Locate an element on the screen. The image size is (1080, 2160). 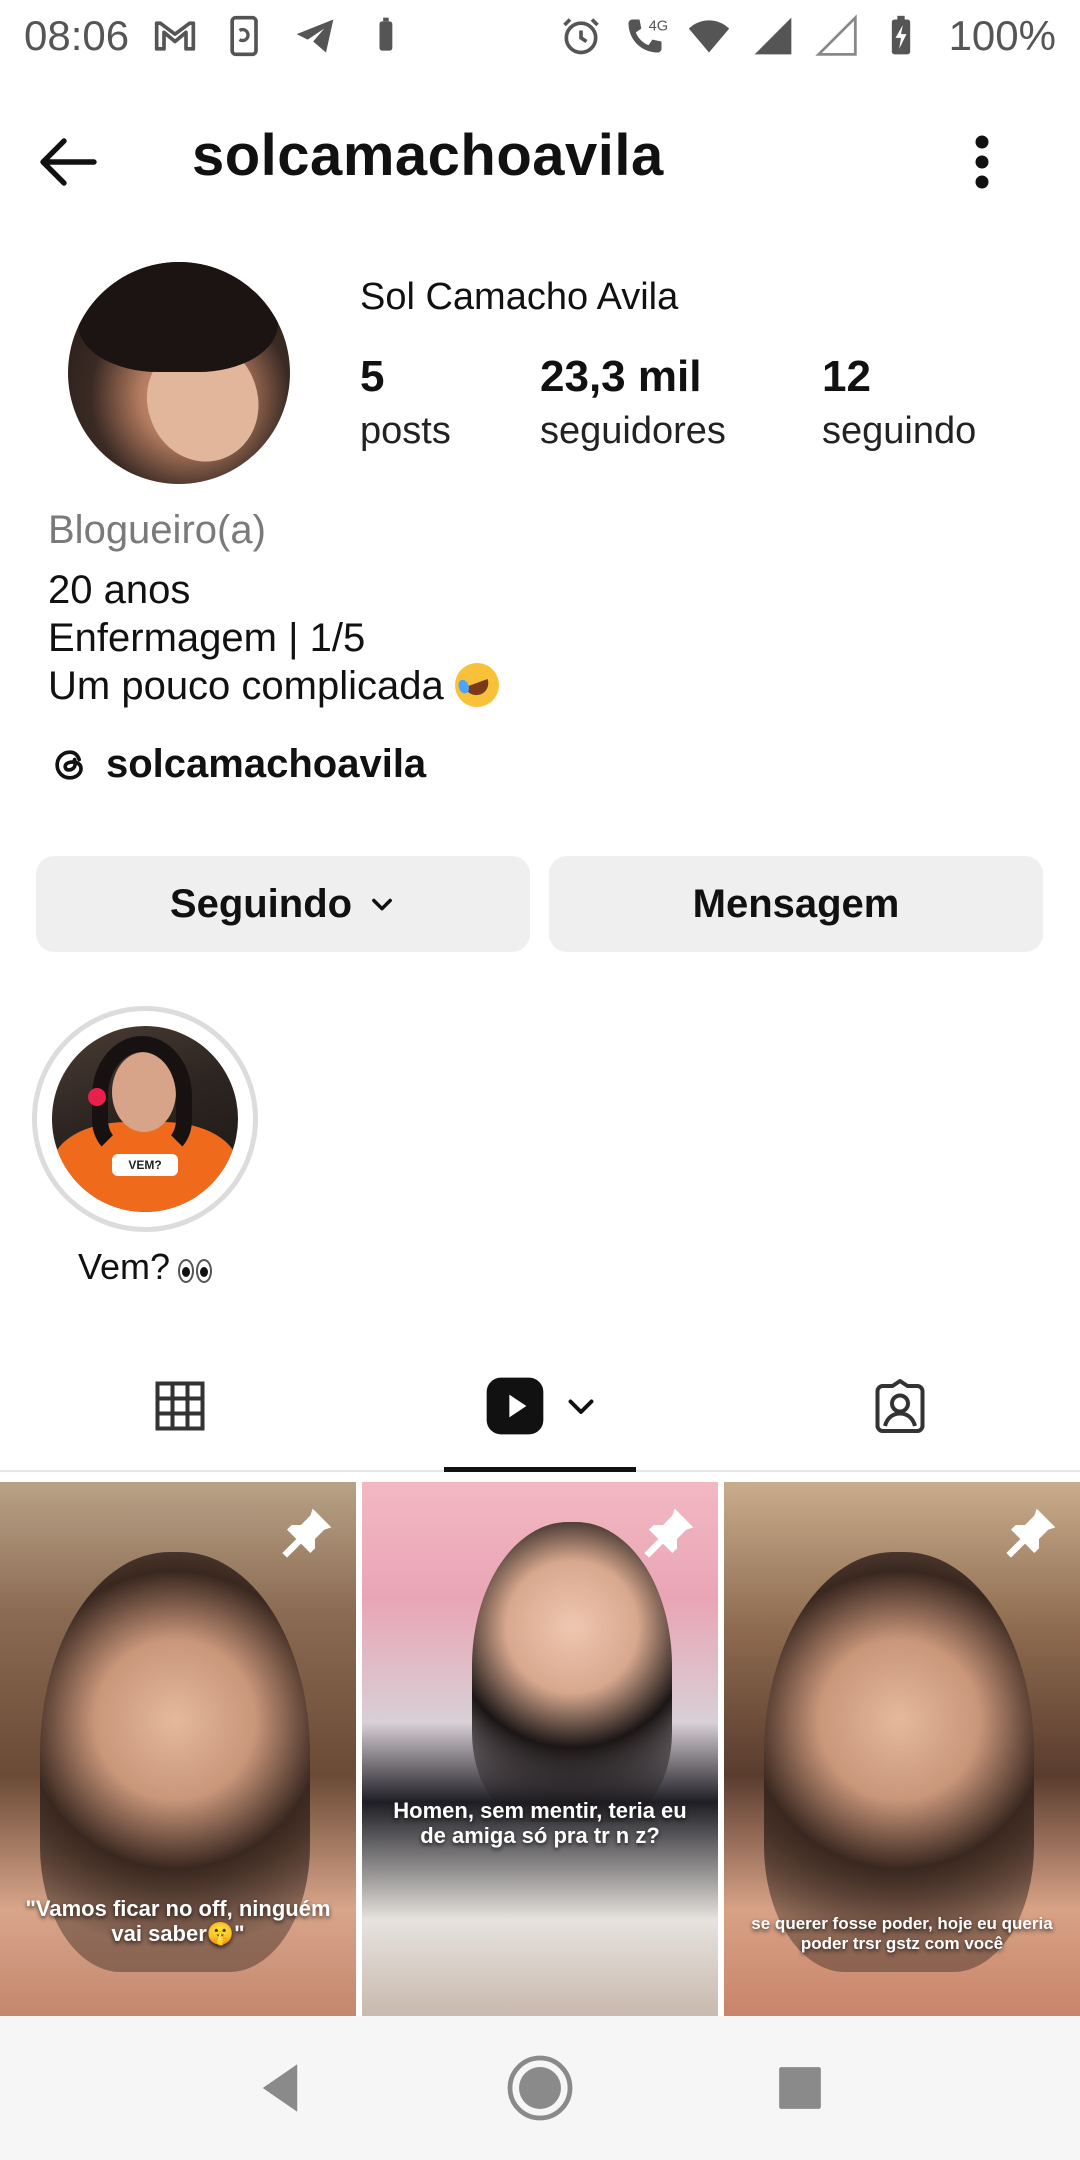
highlight-ring: VEM? is located at coordinates (145, 1119).